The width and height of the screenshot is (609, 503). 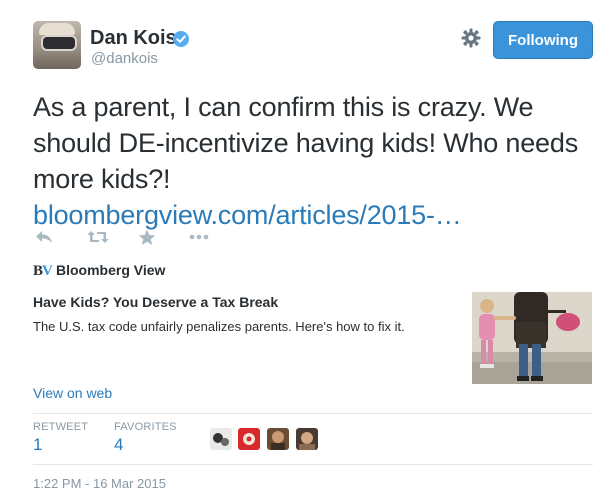 I want to click on verified-badge-icon, so click(x=181, y=39).